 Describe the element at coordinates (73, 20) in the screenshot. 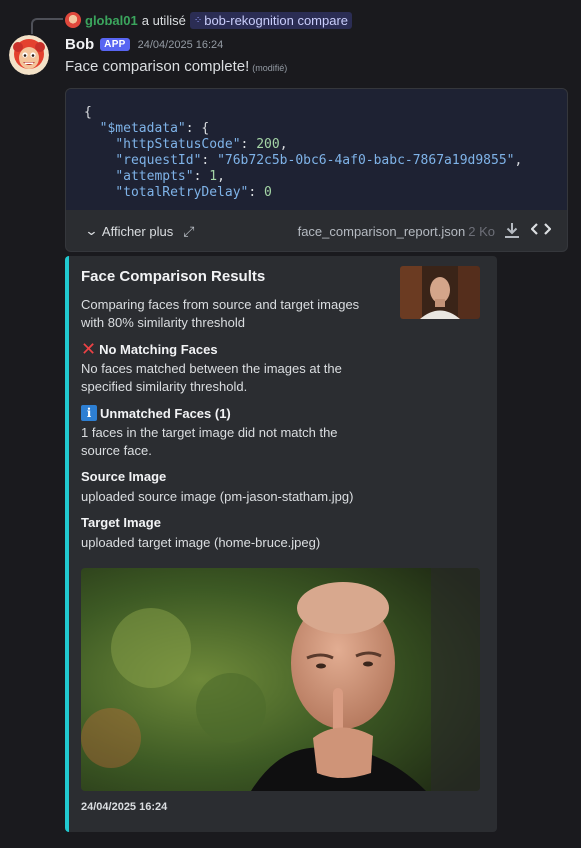

I see `replied-user-avatar` at that location.